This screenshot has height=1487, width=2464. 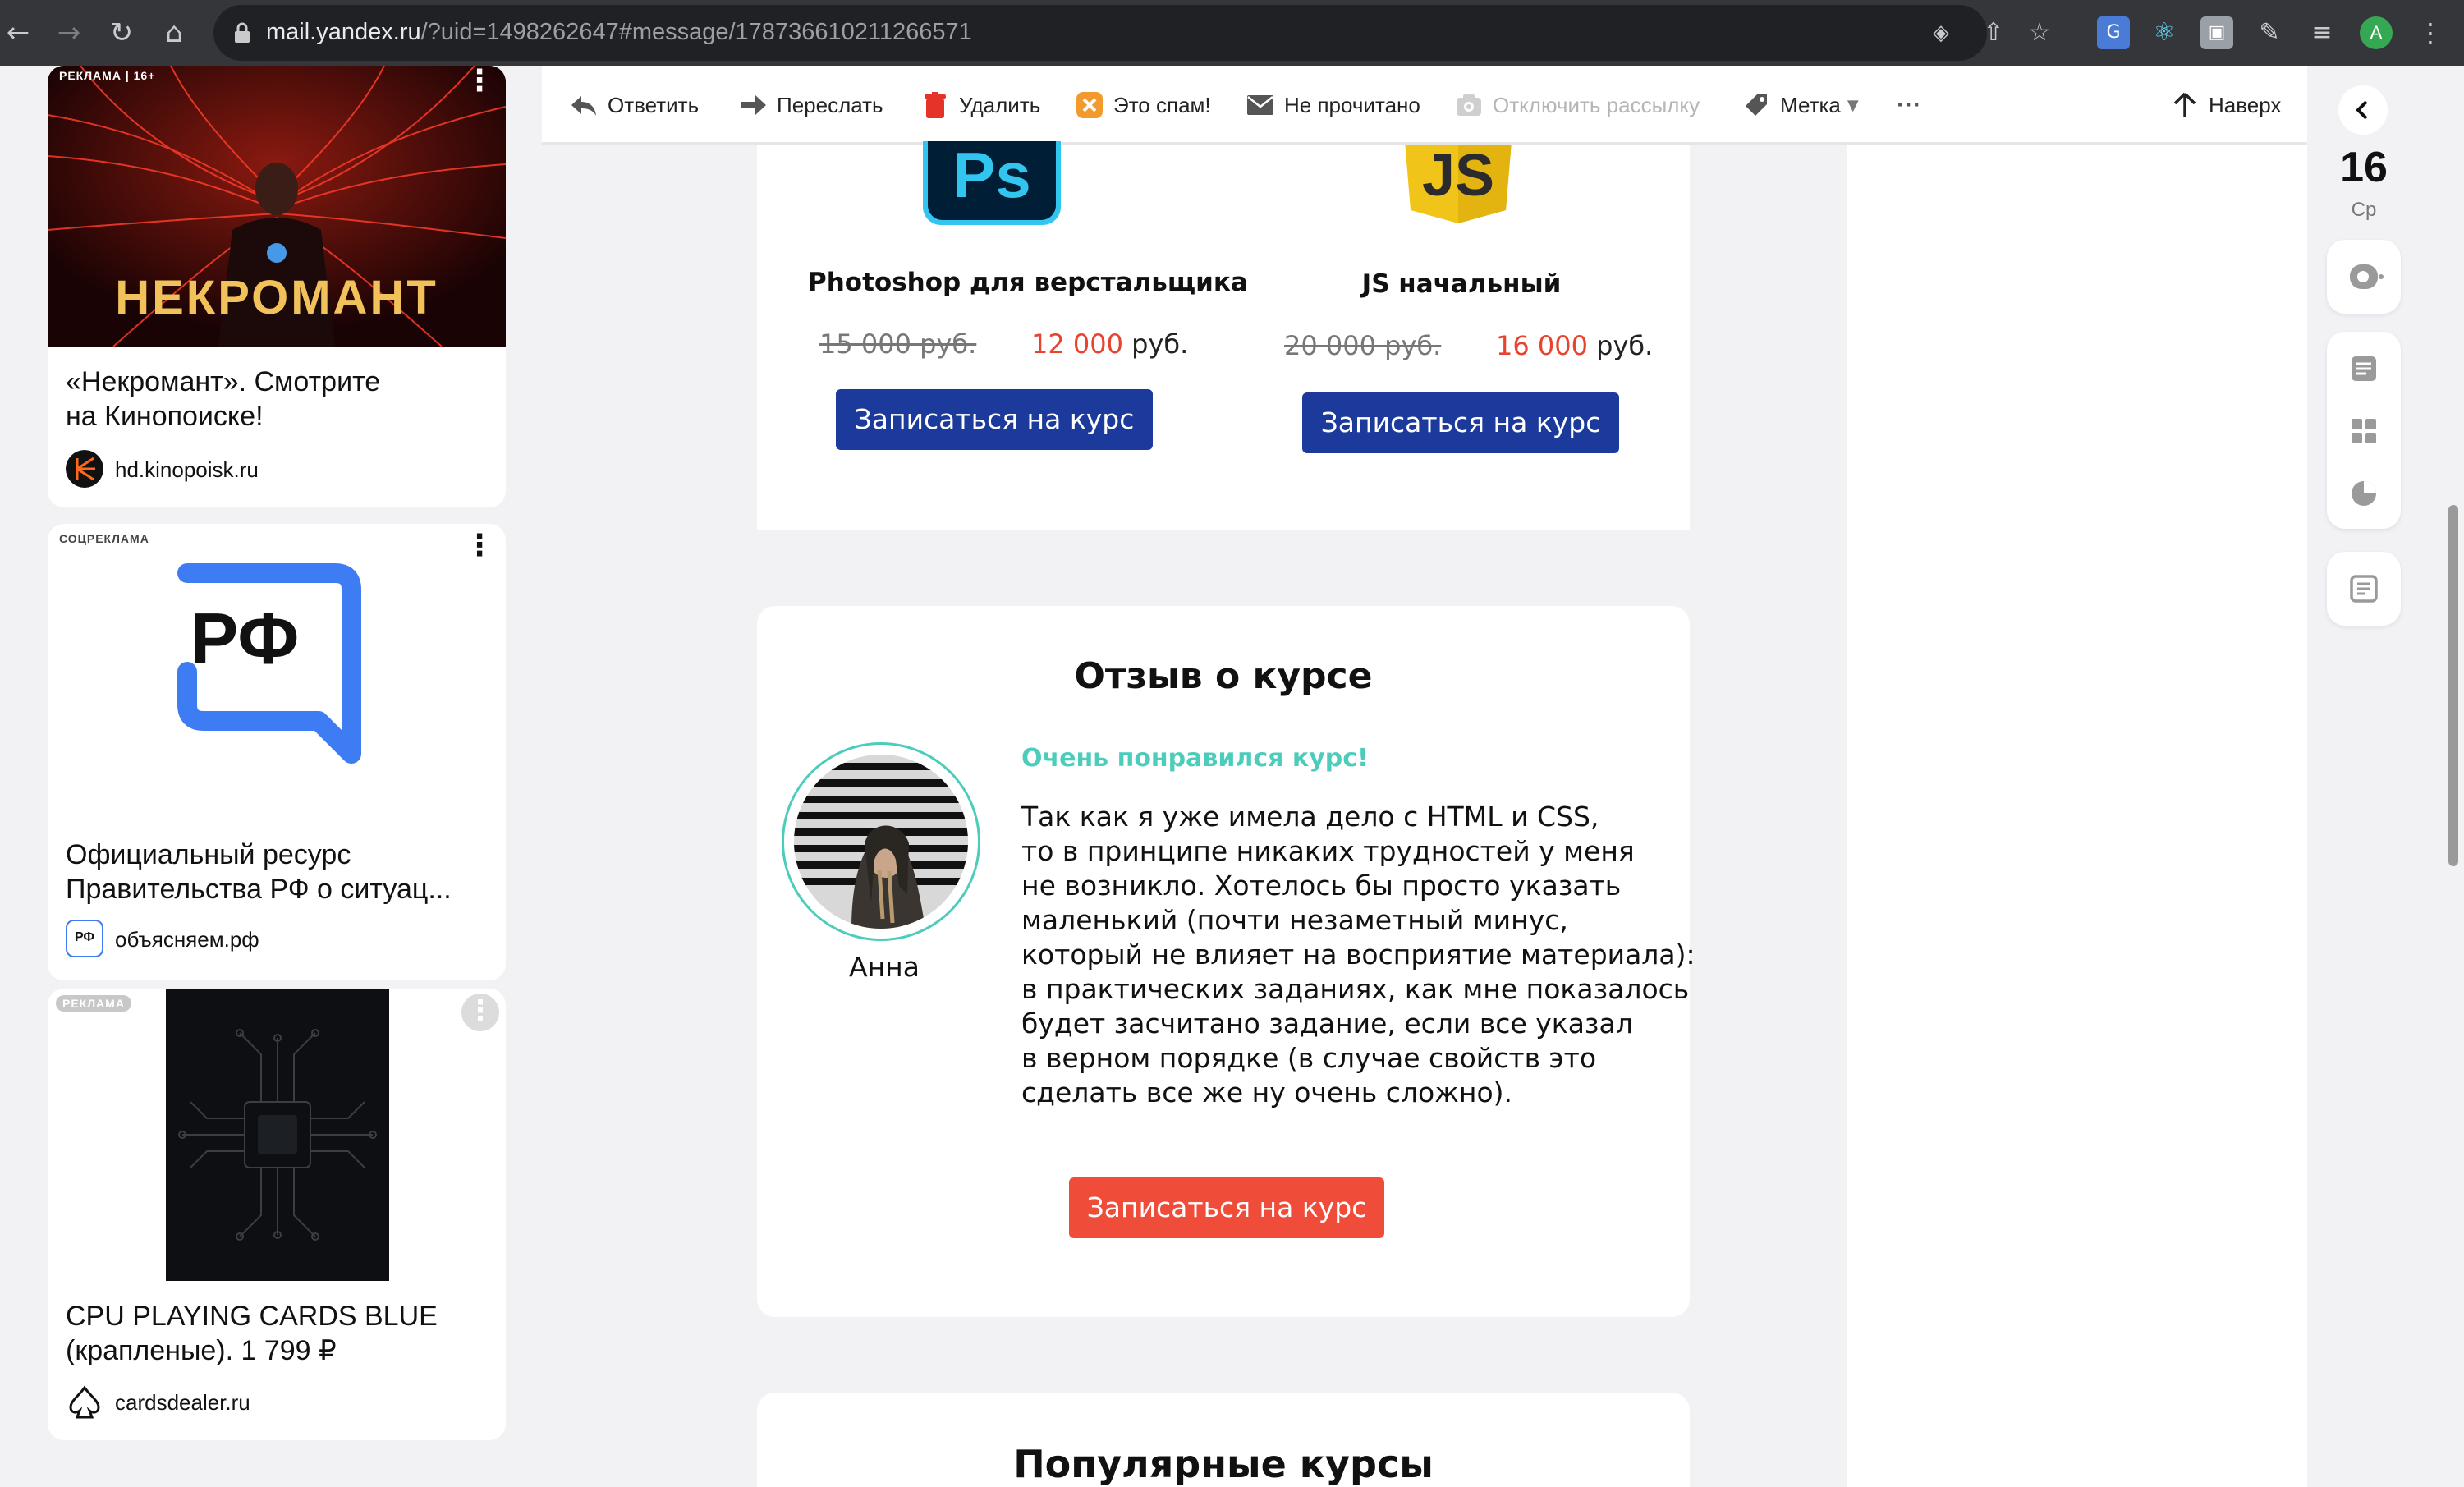 What do you see at coordinates (885, 967) in the screenshot?
I see `reviewer-name: Анна` at bounding box center [885, 967].